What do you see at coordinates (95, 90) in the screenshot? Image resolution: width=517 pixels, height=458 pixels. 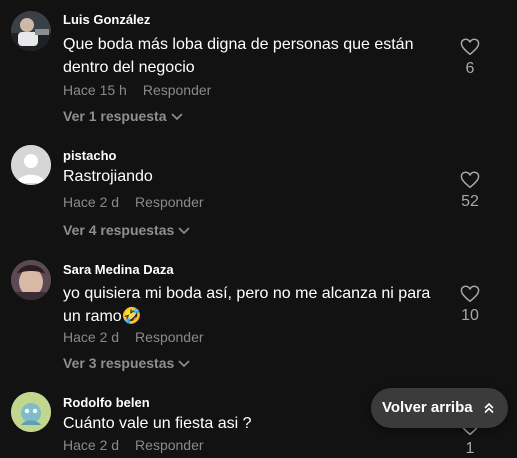 I see `comment-time: Hace 15 h` at bounding box center [95, 90].